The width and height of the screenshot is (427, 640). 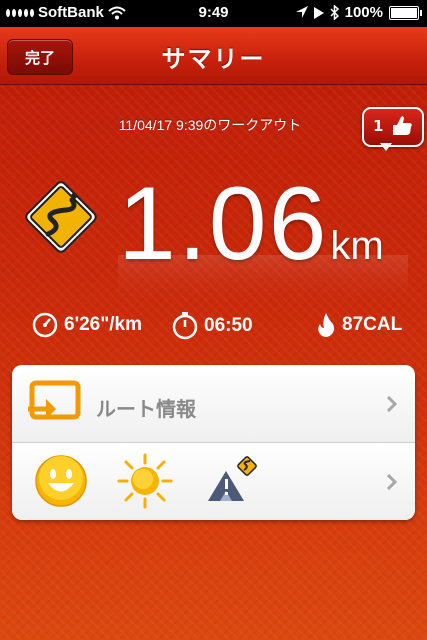 What do you see at coordinates (378, 126) in the screenshot?
I see `like-count: 1` at bounding box center [378, 126].